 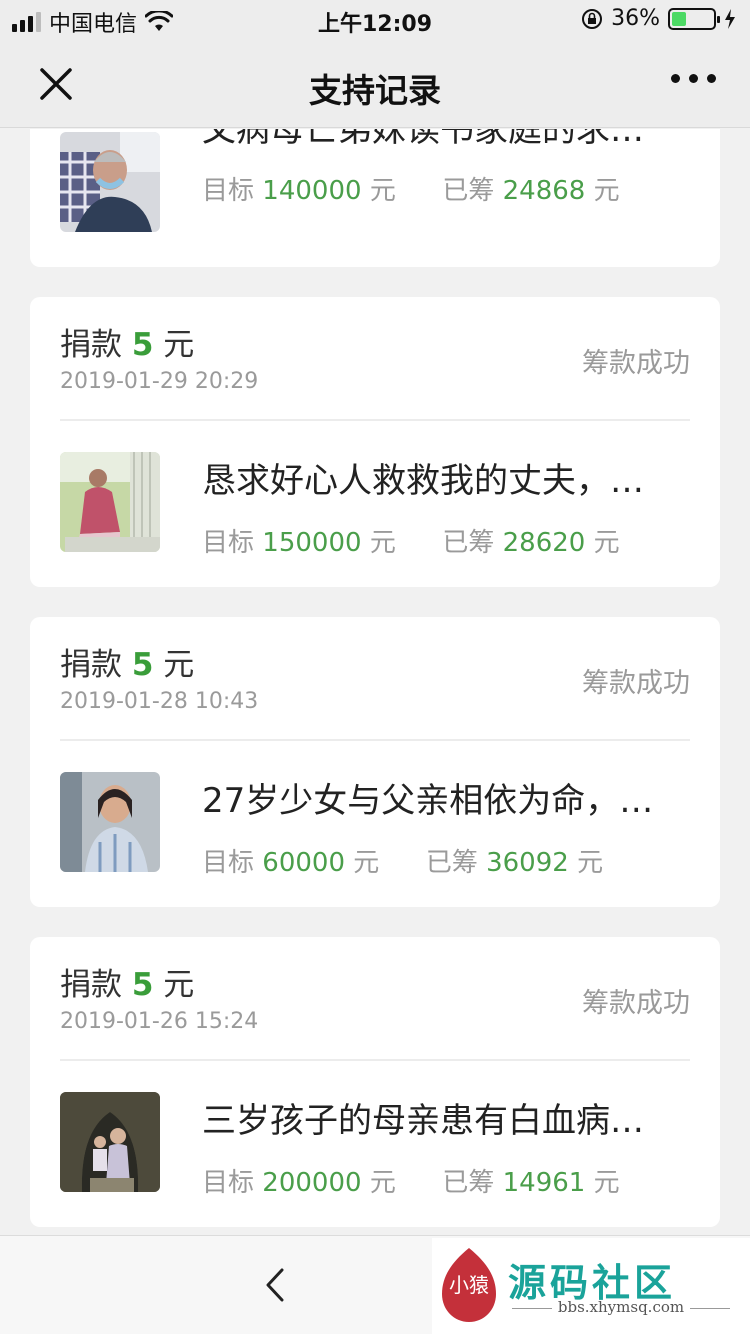 I want to click on project-meta: 目标 140000 元 已筹 24868 元, so click(x=411, y=188).